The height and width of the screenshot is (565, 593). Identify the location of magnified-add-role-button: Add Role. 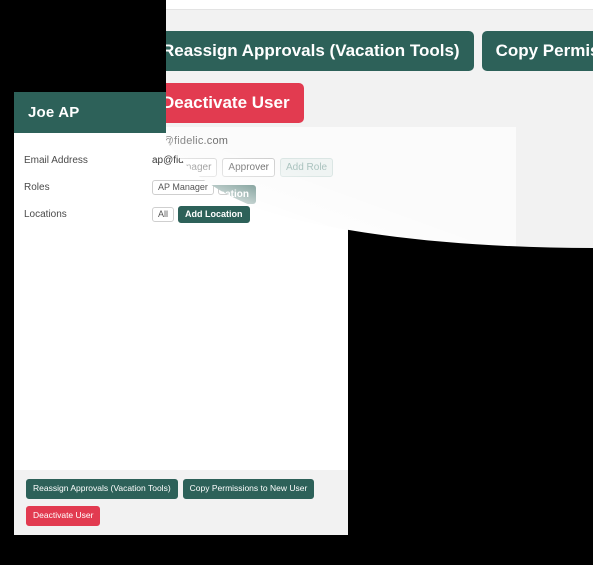
(306, 167).